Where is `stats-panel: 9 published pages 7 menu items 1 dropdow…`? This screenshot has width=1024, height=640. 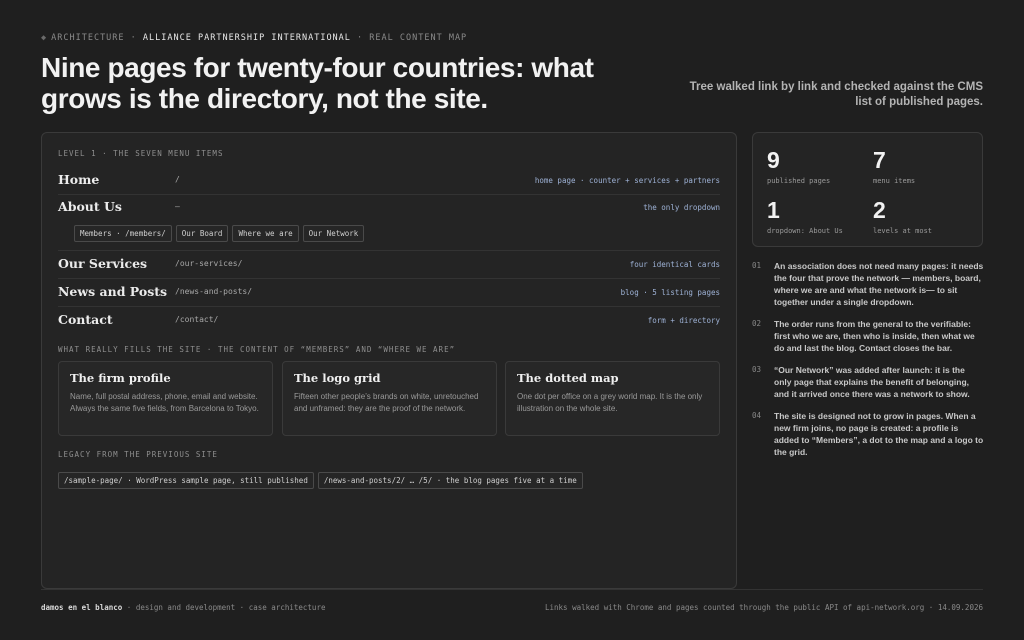
stats-panel: 9 published pages 7 menu items 1 dropdow… is located at coordinates (867, 189).